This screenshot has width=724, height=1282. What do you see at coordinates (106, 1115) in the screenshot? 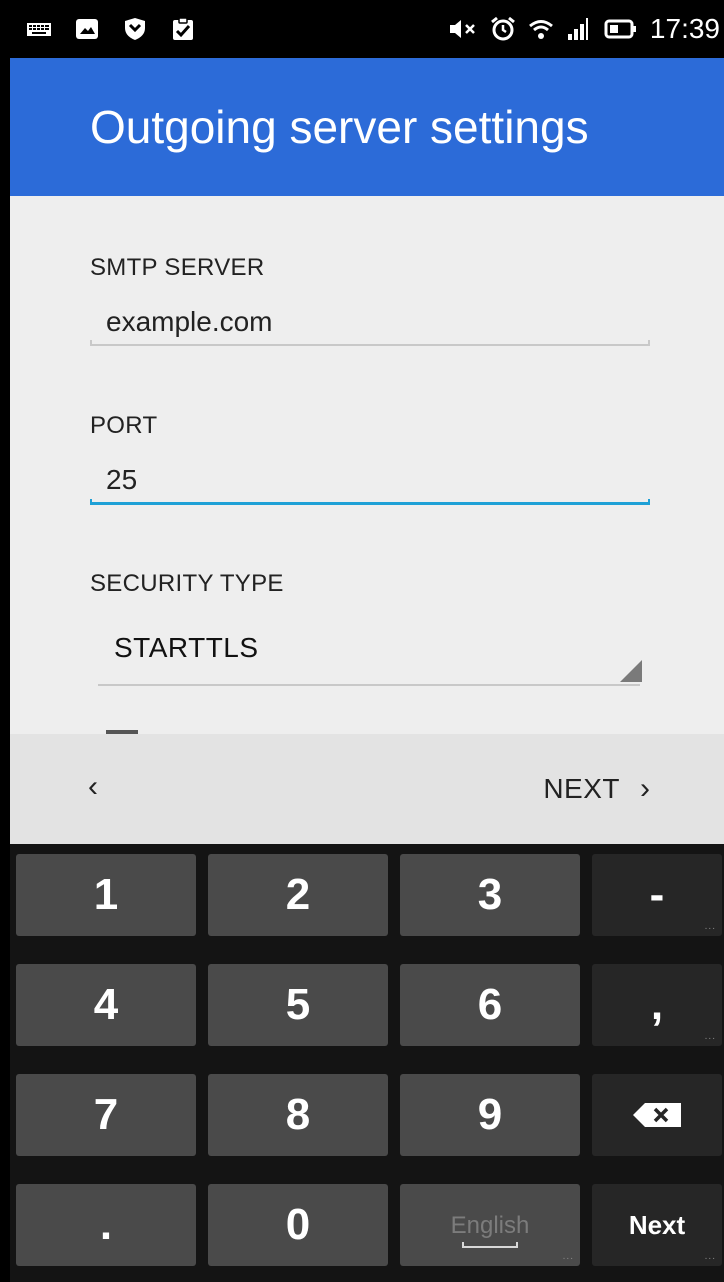
I see `key-7: 7` at bounding box center [106, 1115].